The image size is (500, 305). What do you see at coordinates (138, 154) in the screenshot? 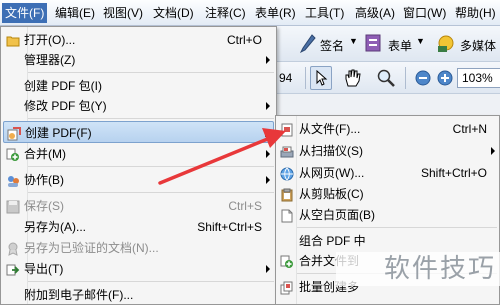
I see `menu-item-combine: 合并(M)` at bounding box center [138, 154].